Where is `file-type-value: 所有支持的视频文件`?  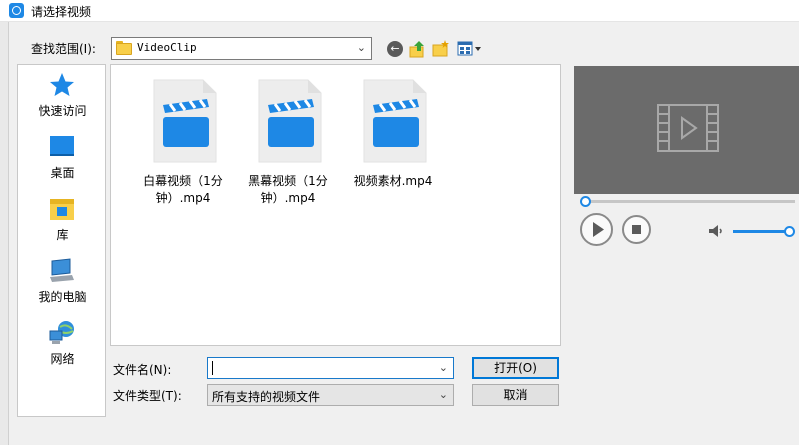
file-type-value: 所有支持的视频文件 is located at coordinates (266, 397).